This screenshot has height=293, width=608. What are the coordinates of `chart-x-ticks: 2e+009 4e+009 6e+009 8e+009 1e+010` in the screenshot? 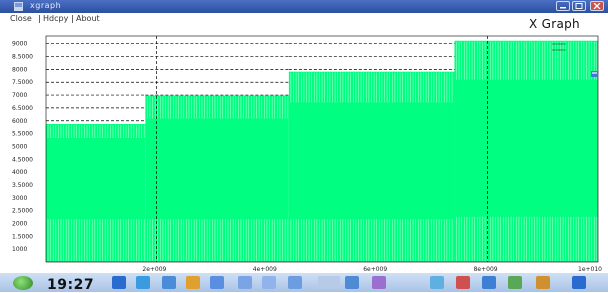 It's located at (372, 269).